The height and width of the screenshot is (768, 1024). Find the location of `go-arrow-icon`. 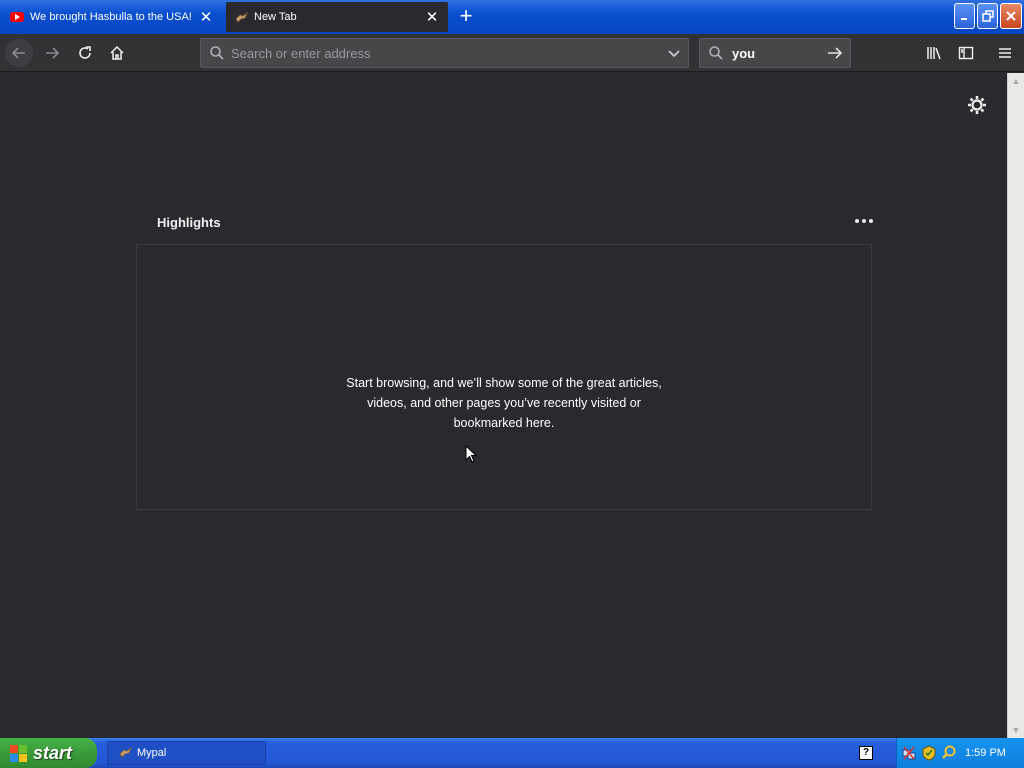

go-arrow-icon is located at coordinates (835, 55).